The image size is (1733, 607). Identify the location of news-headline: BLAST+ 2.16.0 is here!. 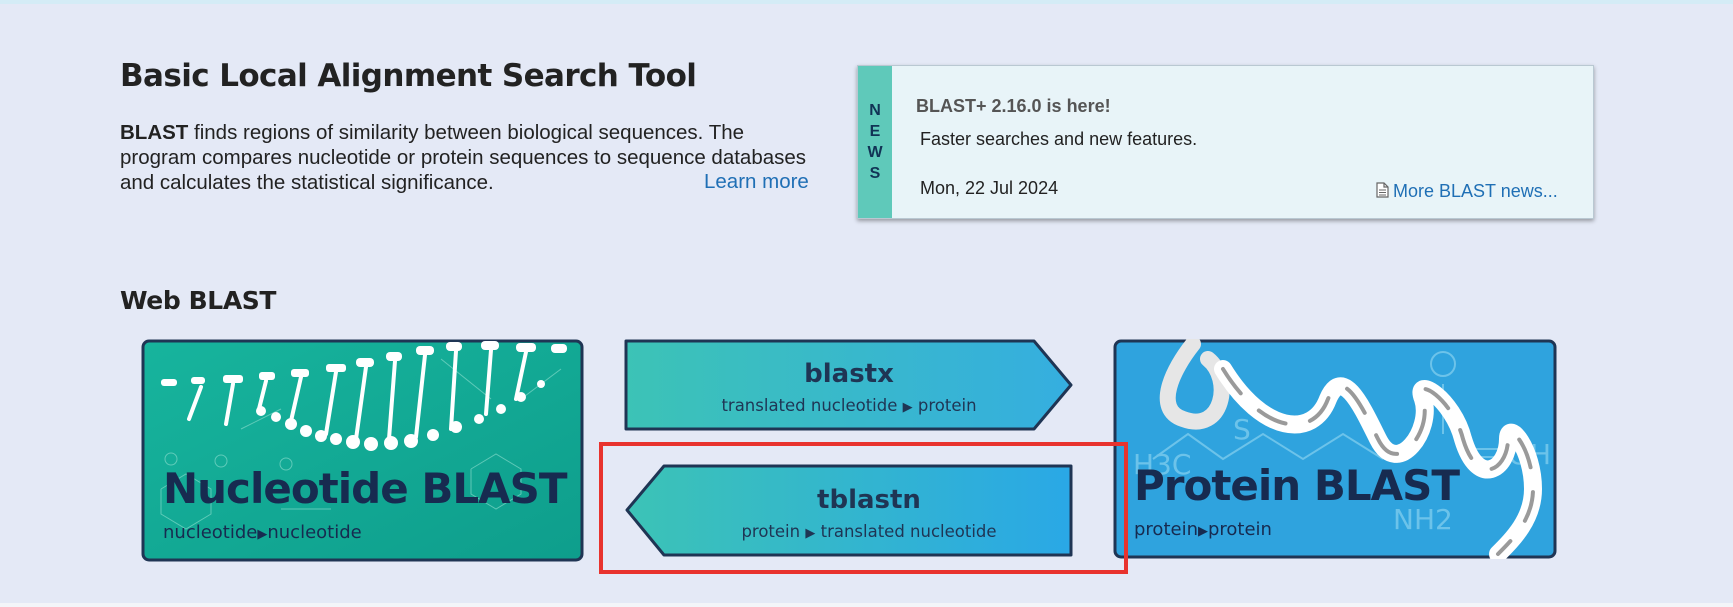
(1013, 106).